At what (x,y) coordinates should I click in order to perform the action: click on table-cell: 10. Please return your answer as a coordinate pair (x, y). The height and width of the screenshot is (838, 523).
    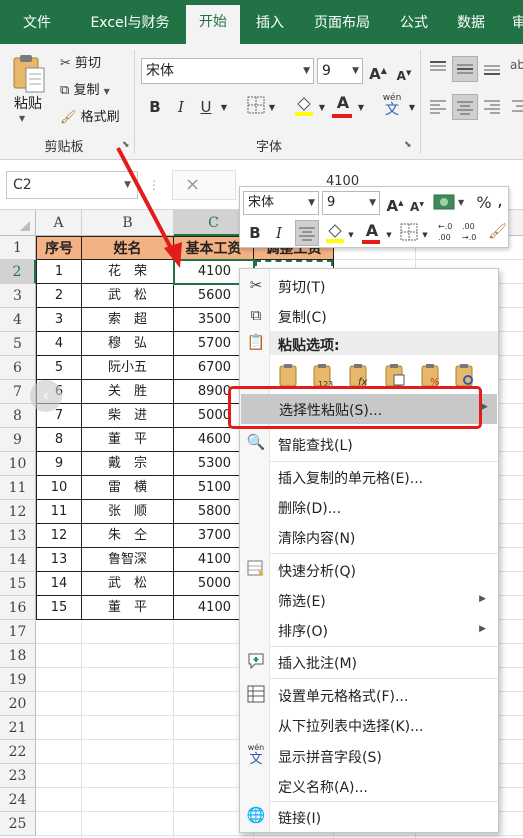
    Looking at the image, I should click on (59, 488).